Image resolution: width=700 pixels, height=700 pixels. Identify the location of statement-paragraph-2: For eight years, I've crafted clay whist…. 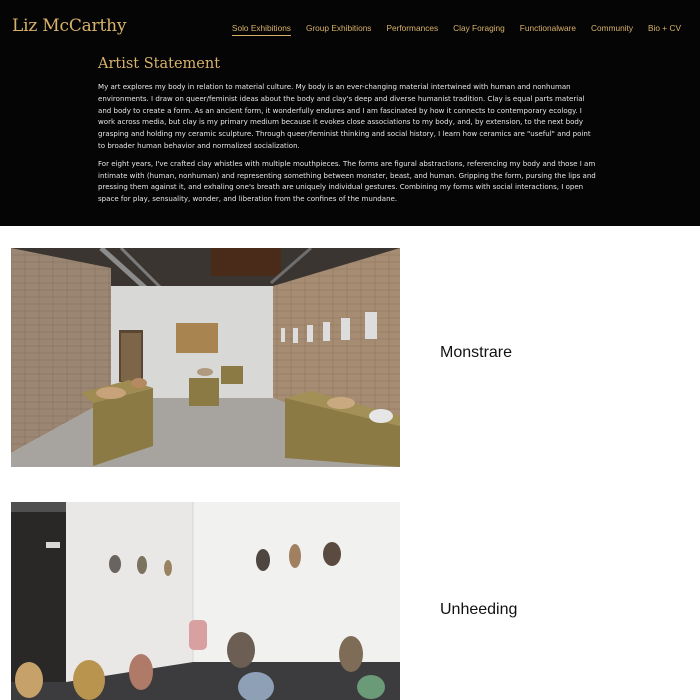
(347, 181).